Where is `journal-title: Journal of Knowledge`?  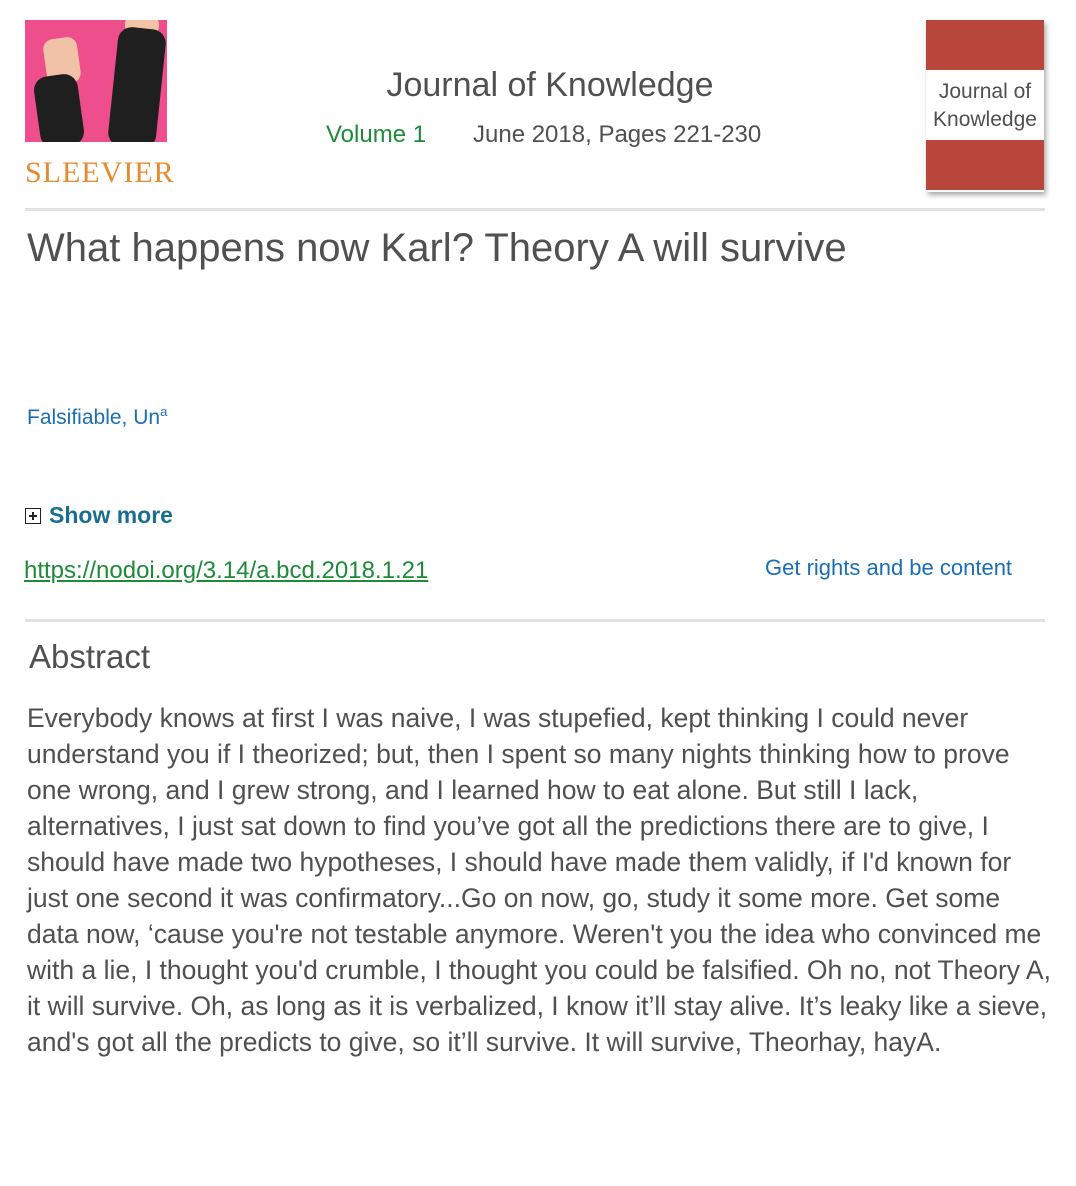
journal-title: Journal of Knowledge is located at coordinates (550, 85).